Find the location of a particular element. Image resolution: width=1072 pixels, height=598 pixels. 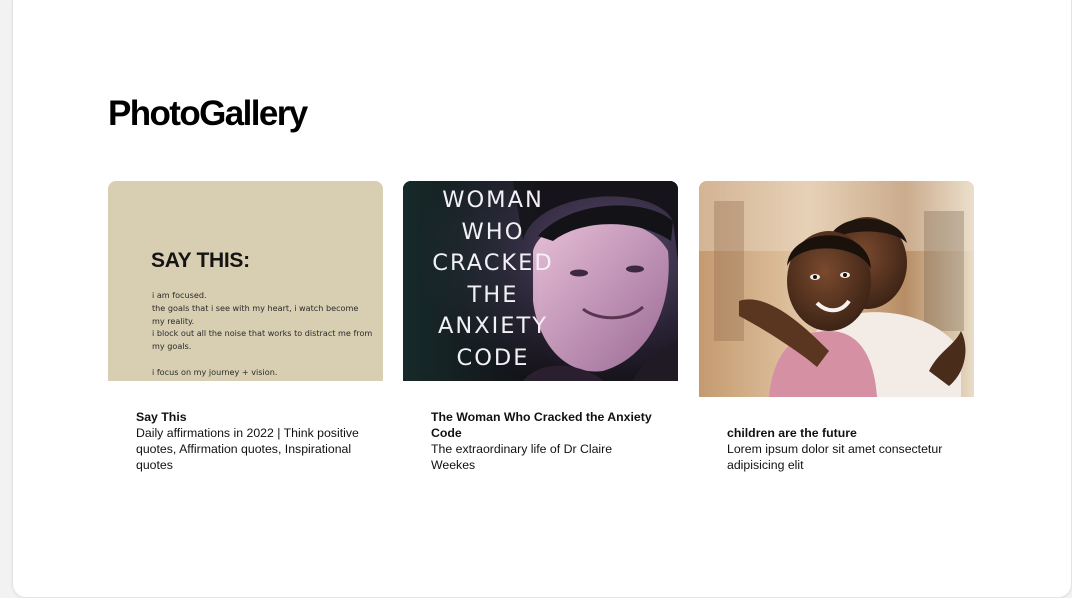

cover-line: WHO is located at coordinates (493, 231).